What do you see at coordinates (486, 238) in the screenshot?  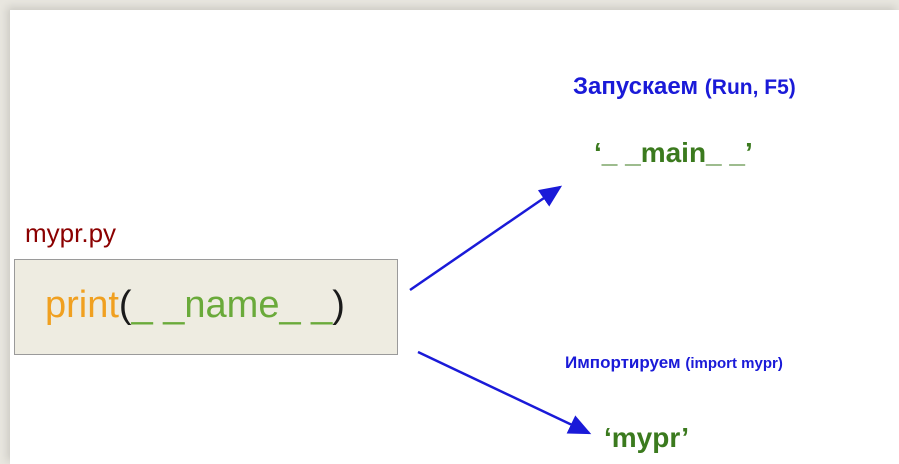 I see `run-arrow` at bounding box center [486, 238].